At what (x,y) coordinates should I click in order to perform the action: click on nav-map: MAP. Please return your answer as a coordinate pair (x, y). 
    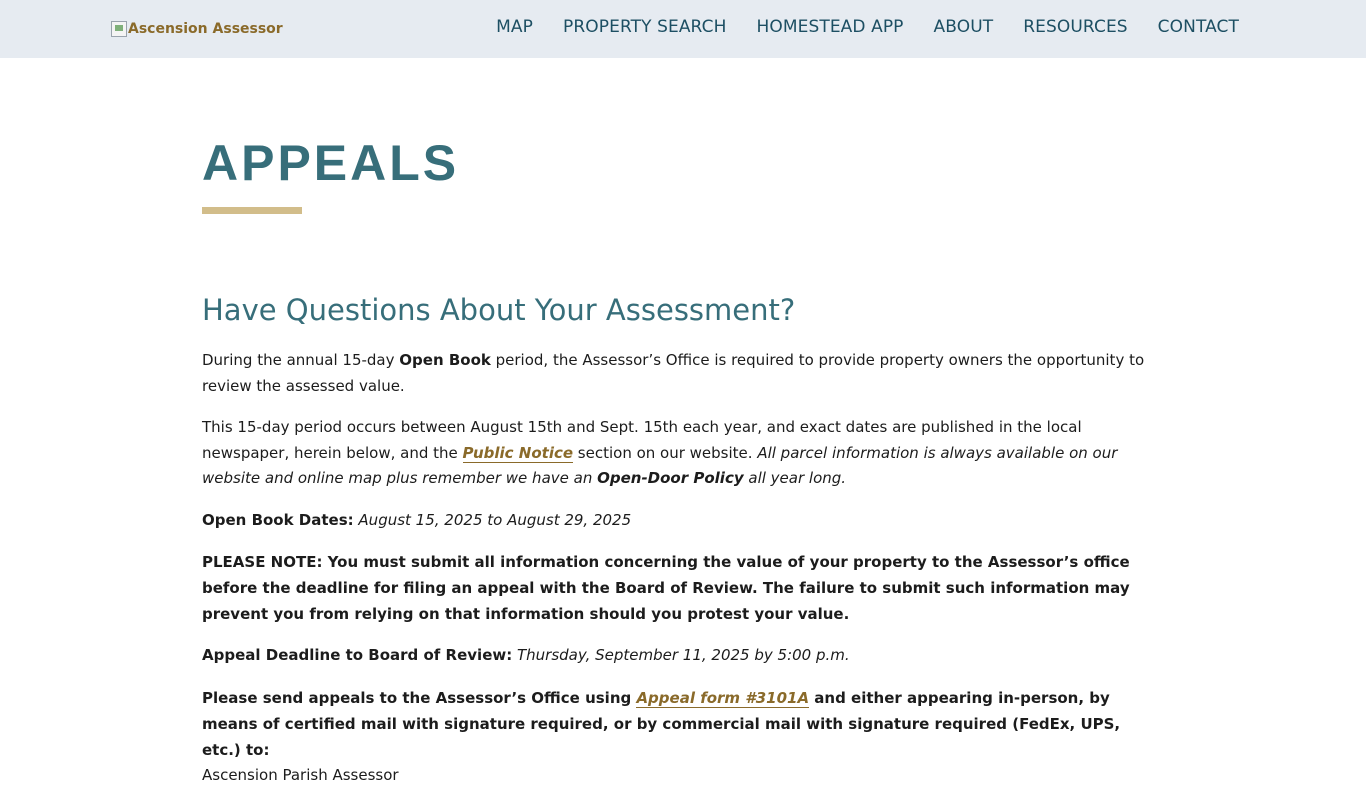
    Looking at the image, I should click on (514, 27).